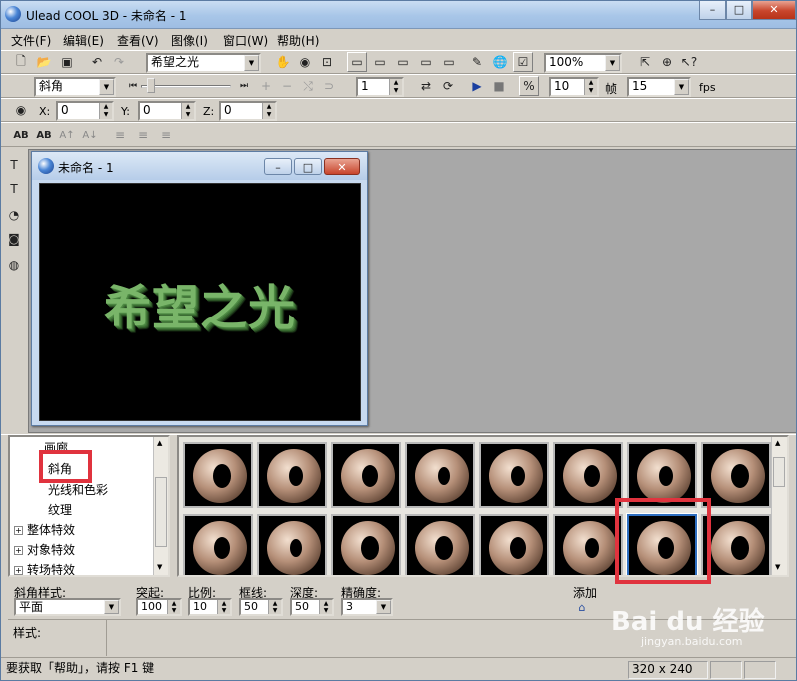 Image resolution: width=797 pixels, height=681 pixels. What do you see at coordinates (298, 40) in the screenshot?
I see `menu-help: 帮助(H)` at bounding box center [298, 40].